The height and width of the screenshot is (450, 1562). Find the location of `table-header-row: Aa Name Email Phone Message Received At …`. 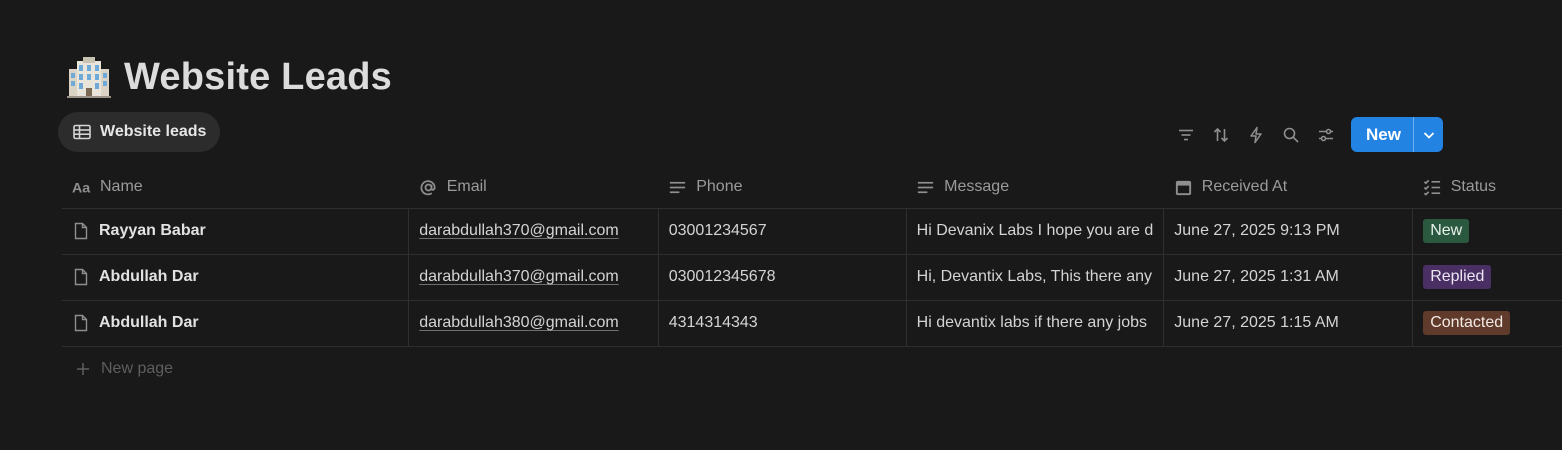

table-header-row: Aa Name Email Phone Message Received At … is located at coordinates (812, 188).